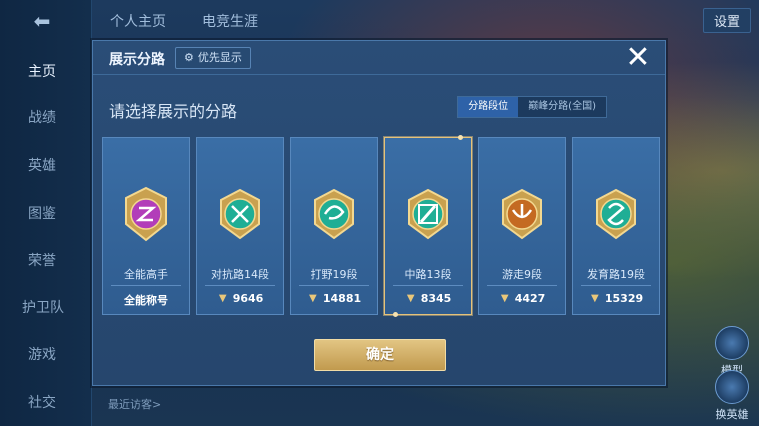 The height and width of the screenshot is (426, 759). I want to click on switch-hero-label: 换英雄, so click(732, 414).